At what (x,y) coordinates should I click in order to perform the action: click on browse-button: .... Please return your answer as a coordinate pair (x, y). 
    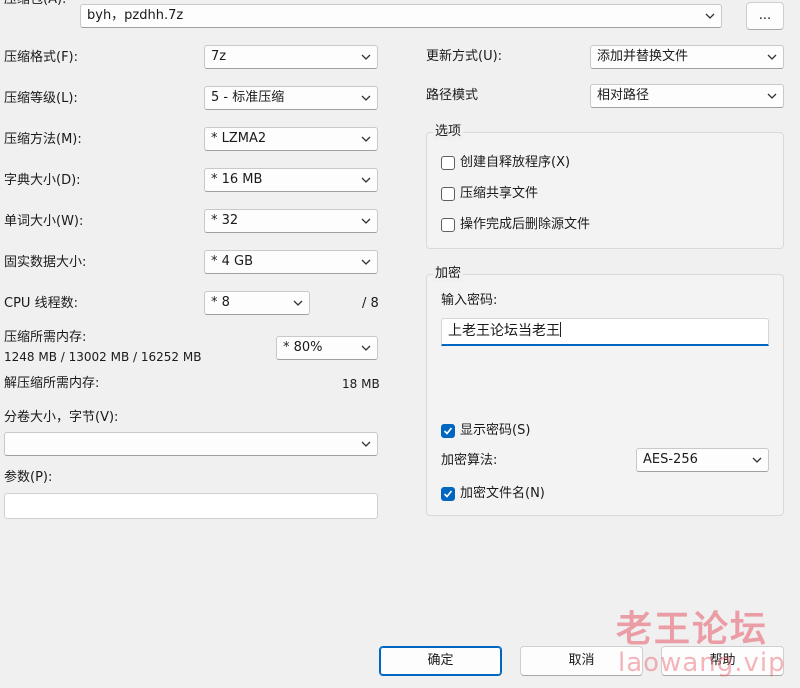
    Looking at the image, I should click on (765, 16).